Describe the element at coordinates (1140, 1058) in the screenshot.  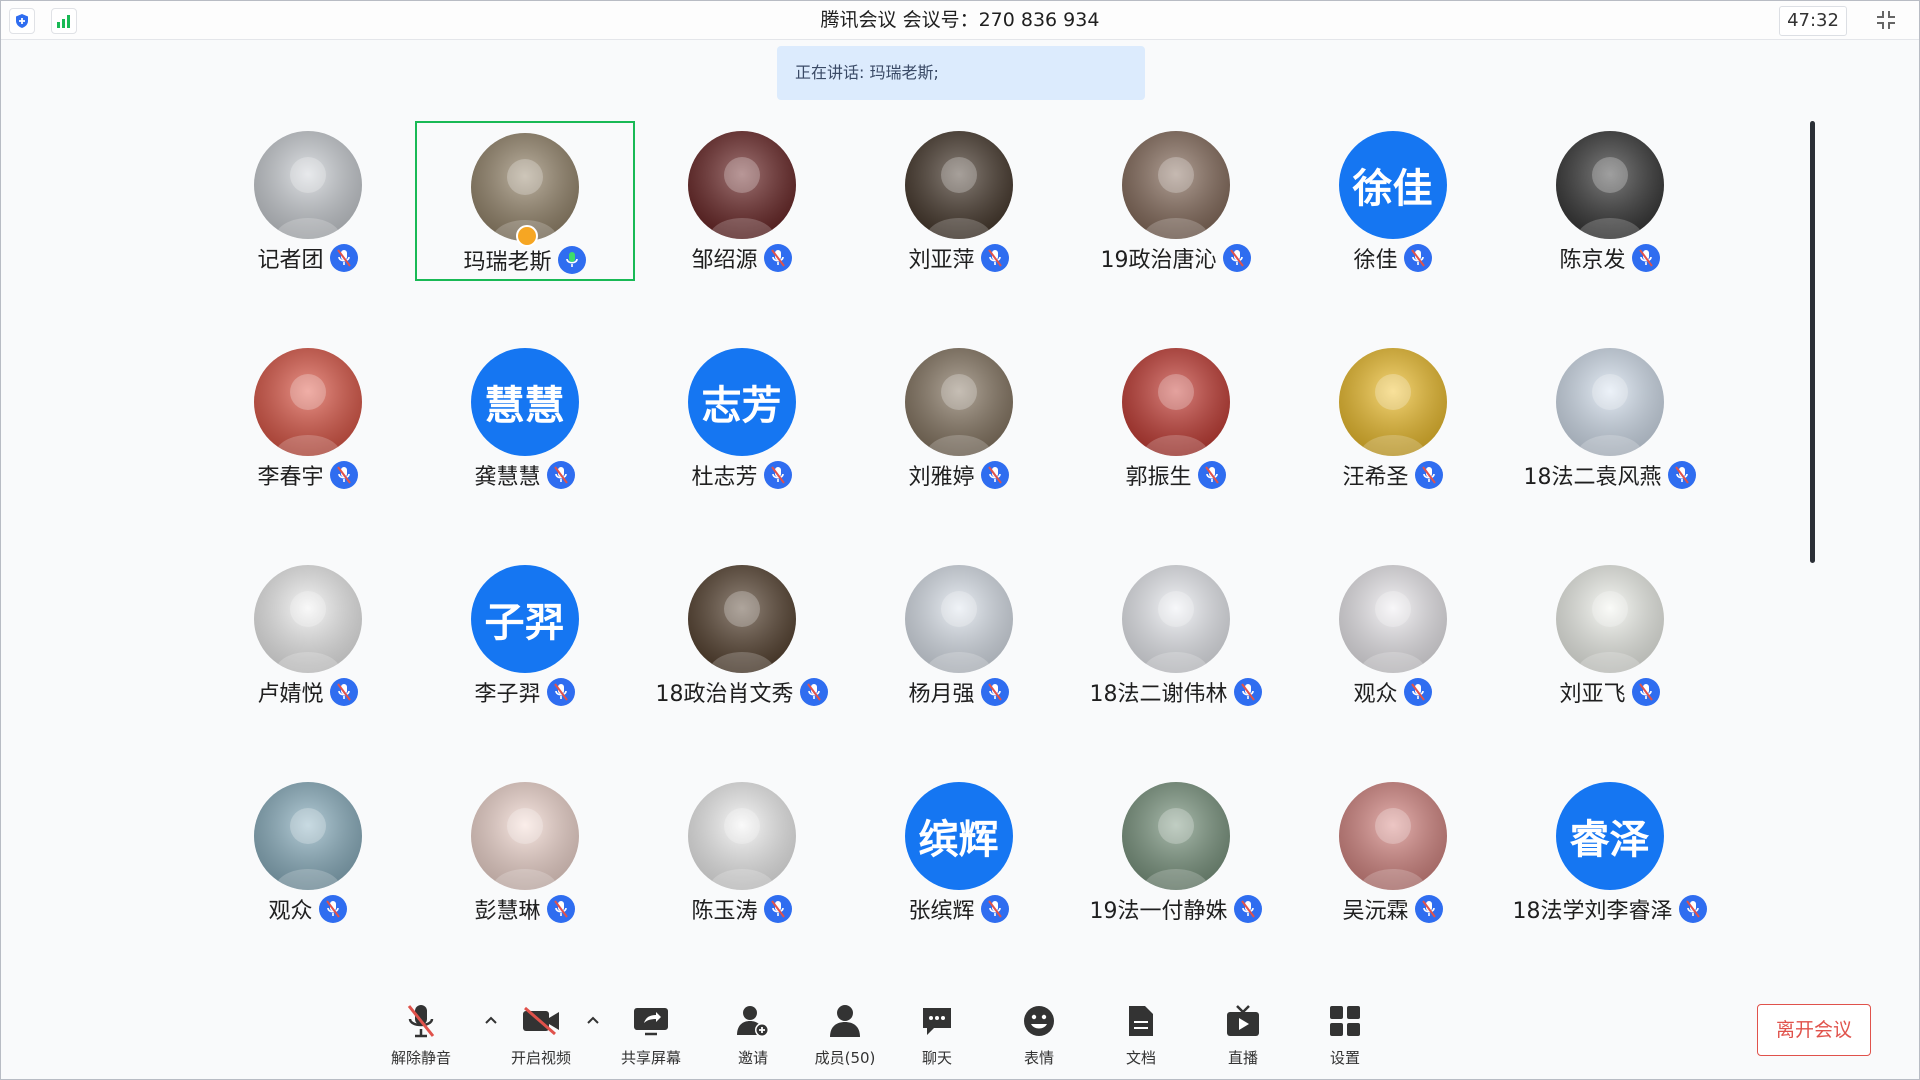
I see `docs-label: 文档` at that location.